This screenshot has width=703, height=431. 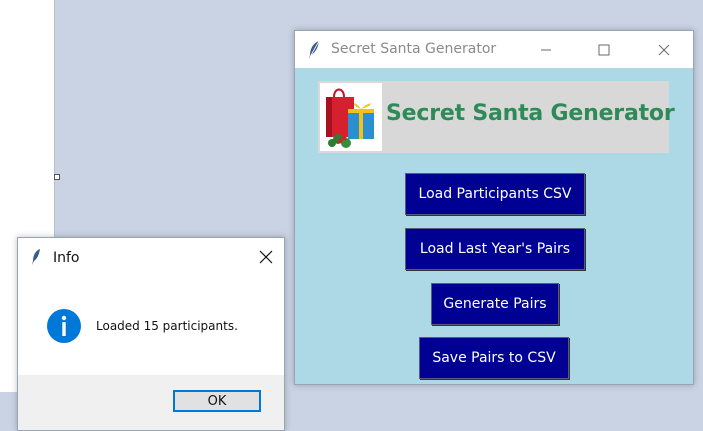 What do you see at coordinates (151, 402) in the screenshot?
I see `dialog-footer: OK` at bounding box center [151, 402].